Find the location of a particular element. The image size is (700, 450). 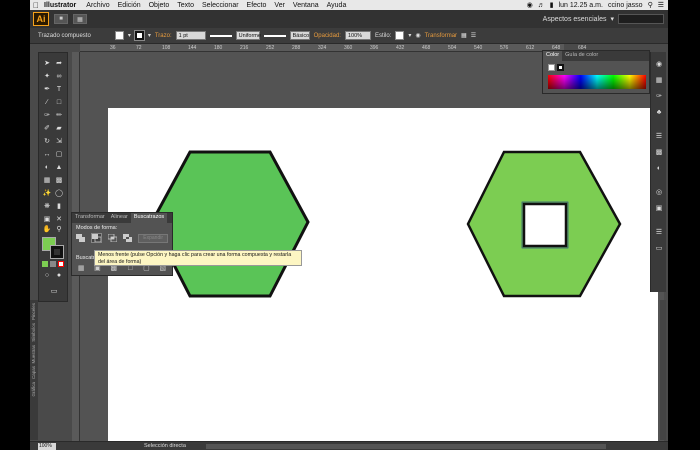

menu-ventana: Ventana is located at coordinates (306, 5).